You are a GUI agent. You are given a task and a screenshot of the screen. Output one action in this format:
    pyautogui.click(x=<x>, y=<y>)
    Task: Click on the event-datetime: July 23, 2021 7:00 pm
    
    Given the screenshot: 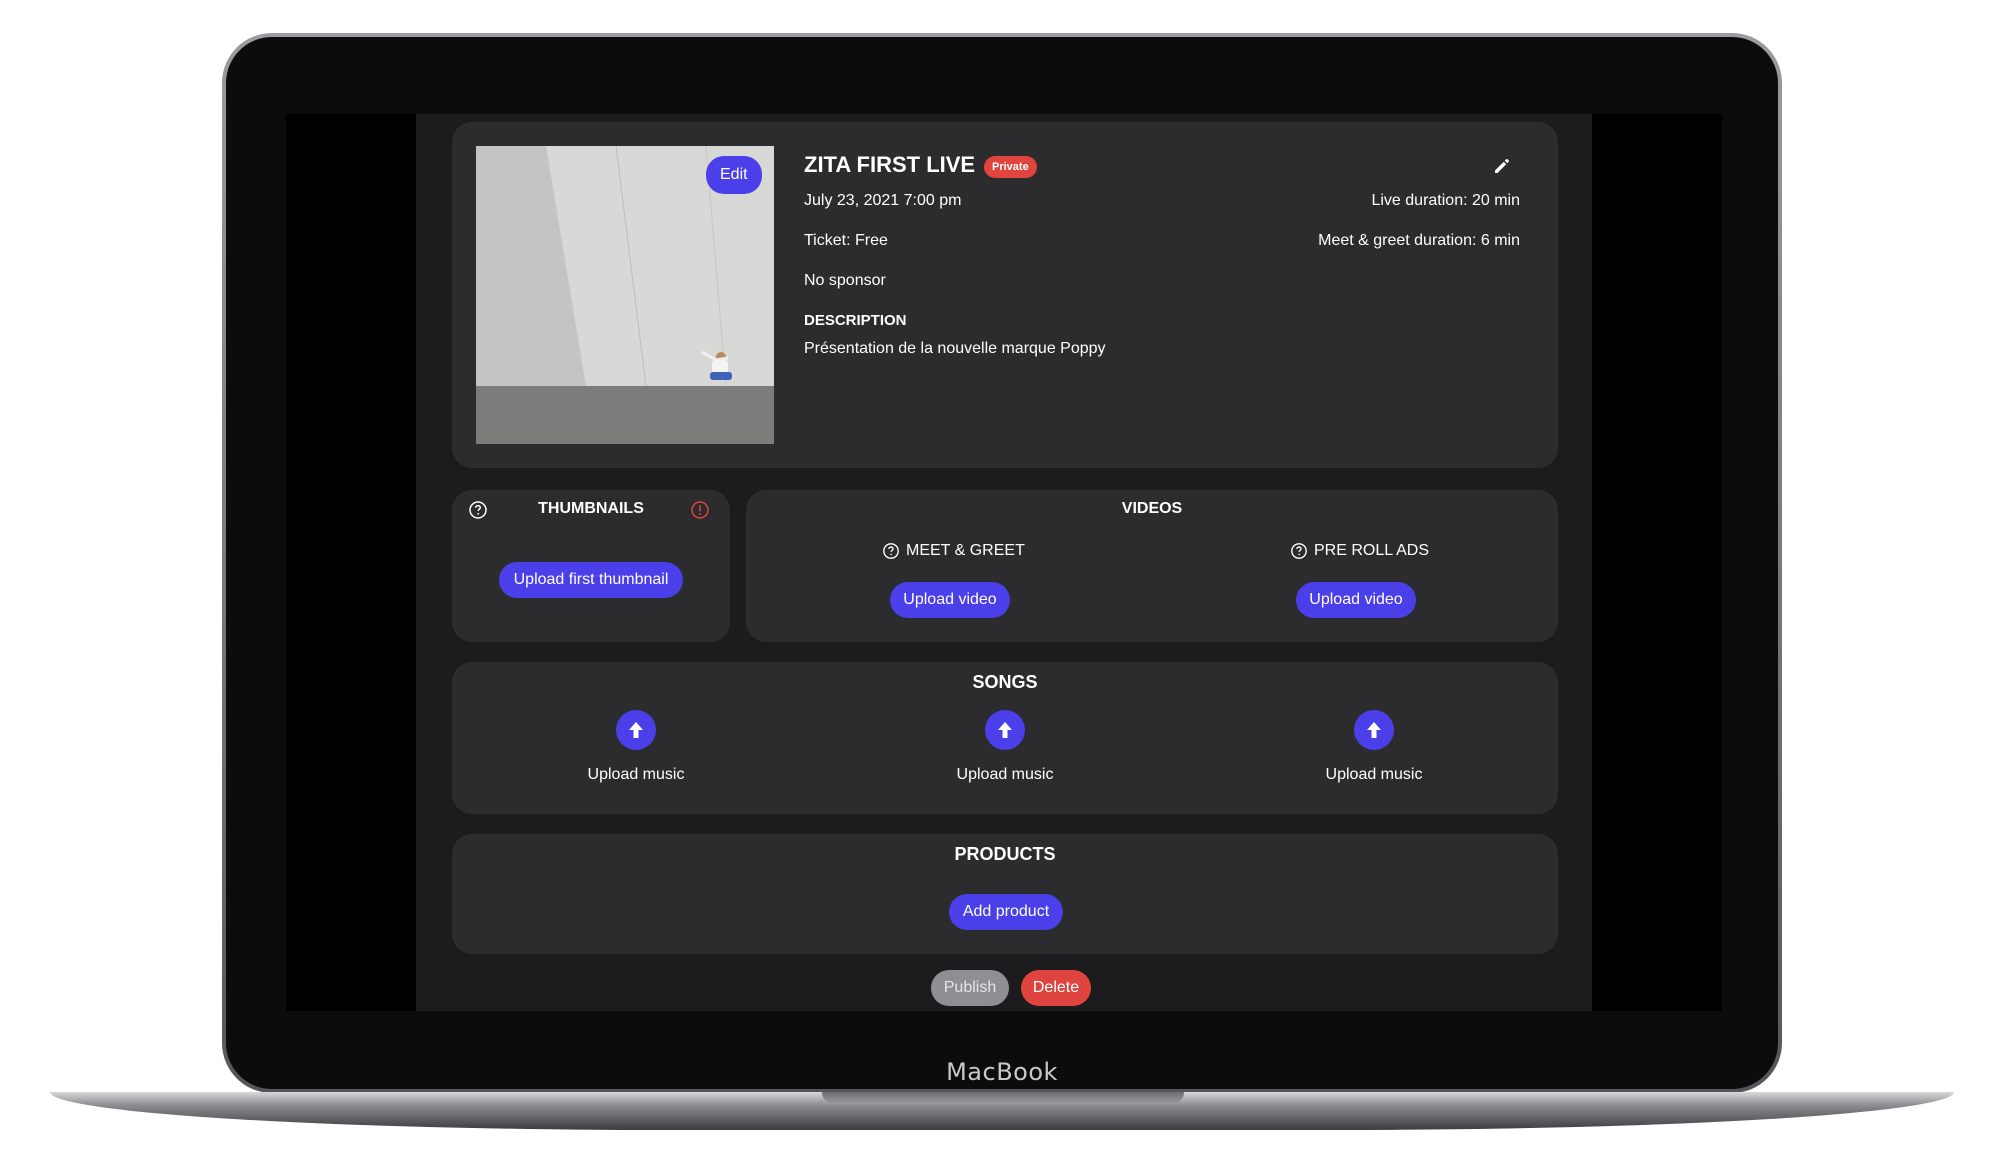 What is the action you would take?
    pyautogui.click(x=883, y=200)
    